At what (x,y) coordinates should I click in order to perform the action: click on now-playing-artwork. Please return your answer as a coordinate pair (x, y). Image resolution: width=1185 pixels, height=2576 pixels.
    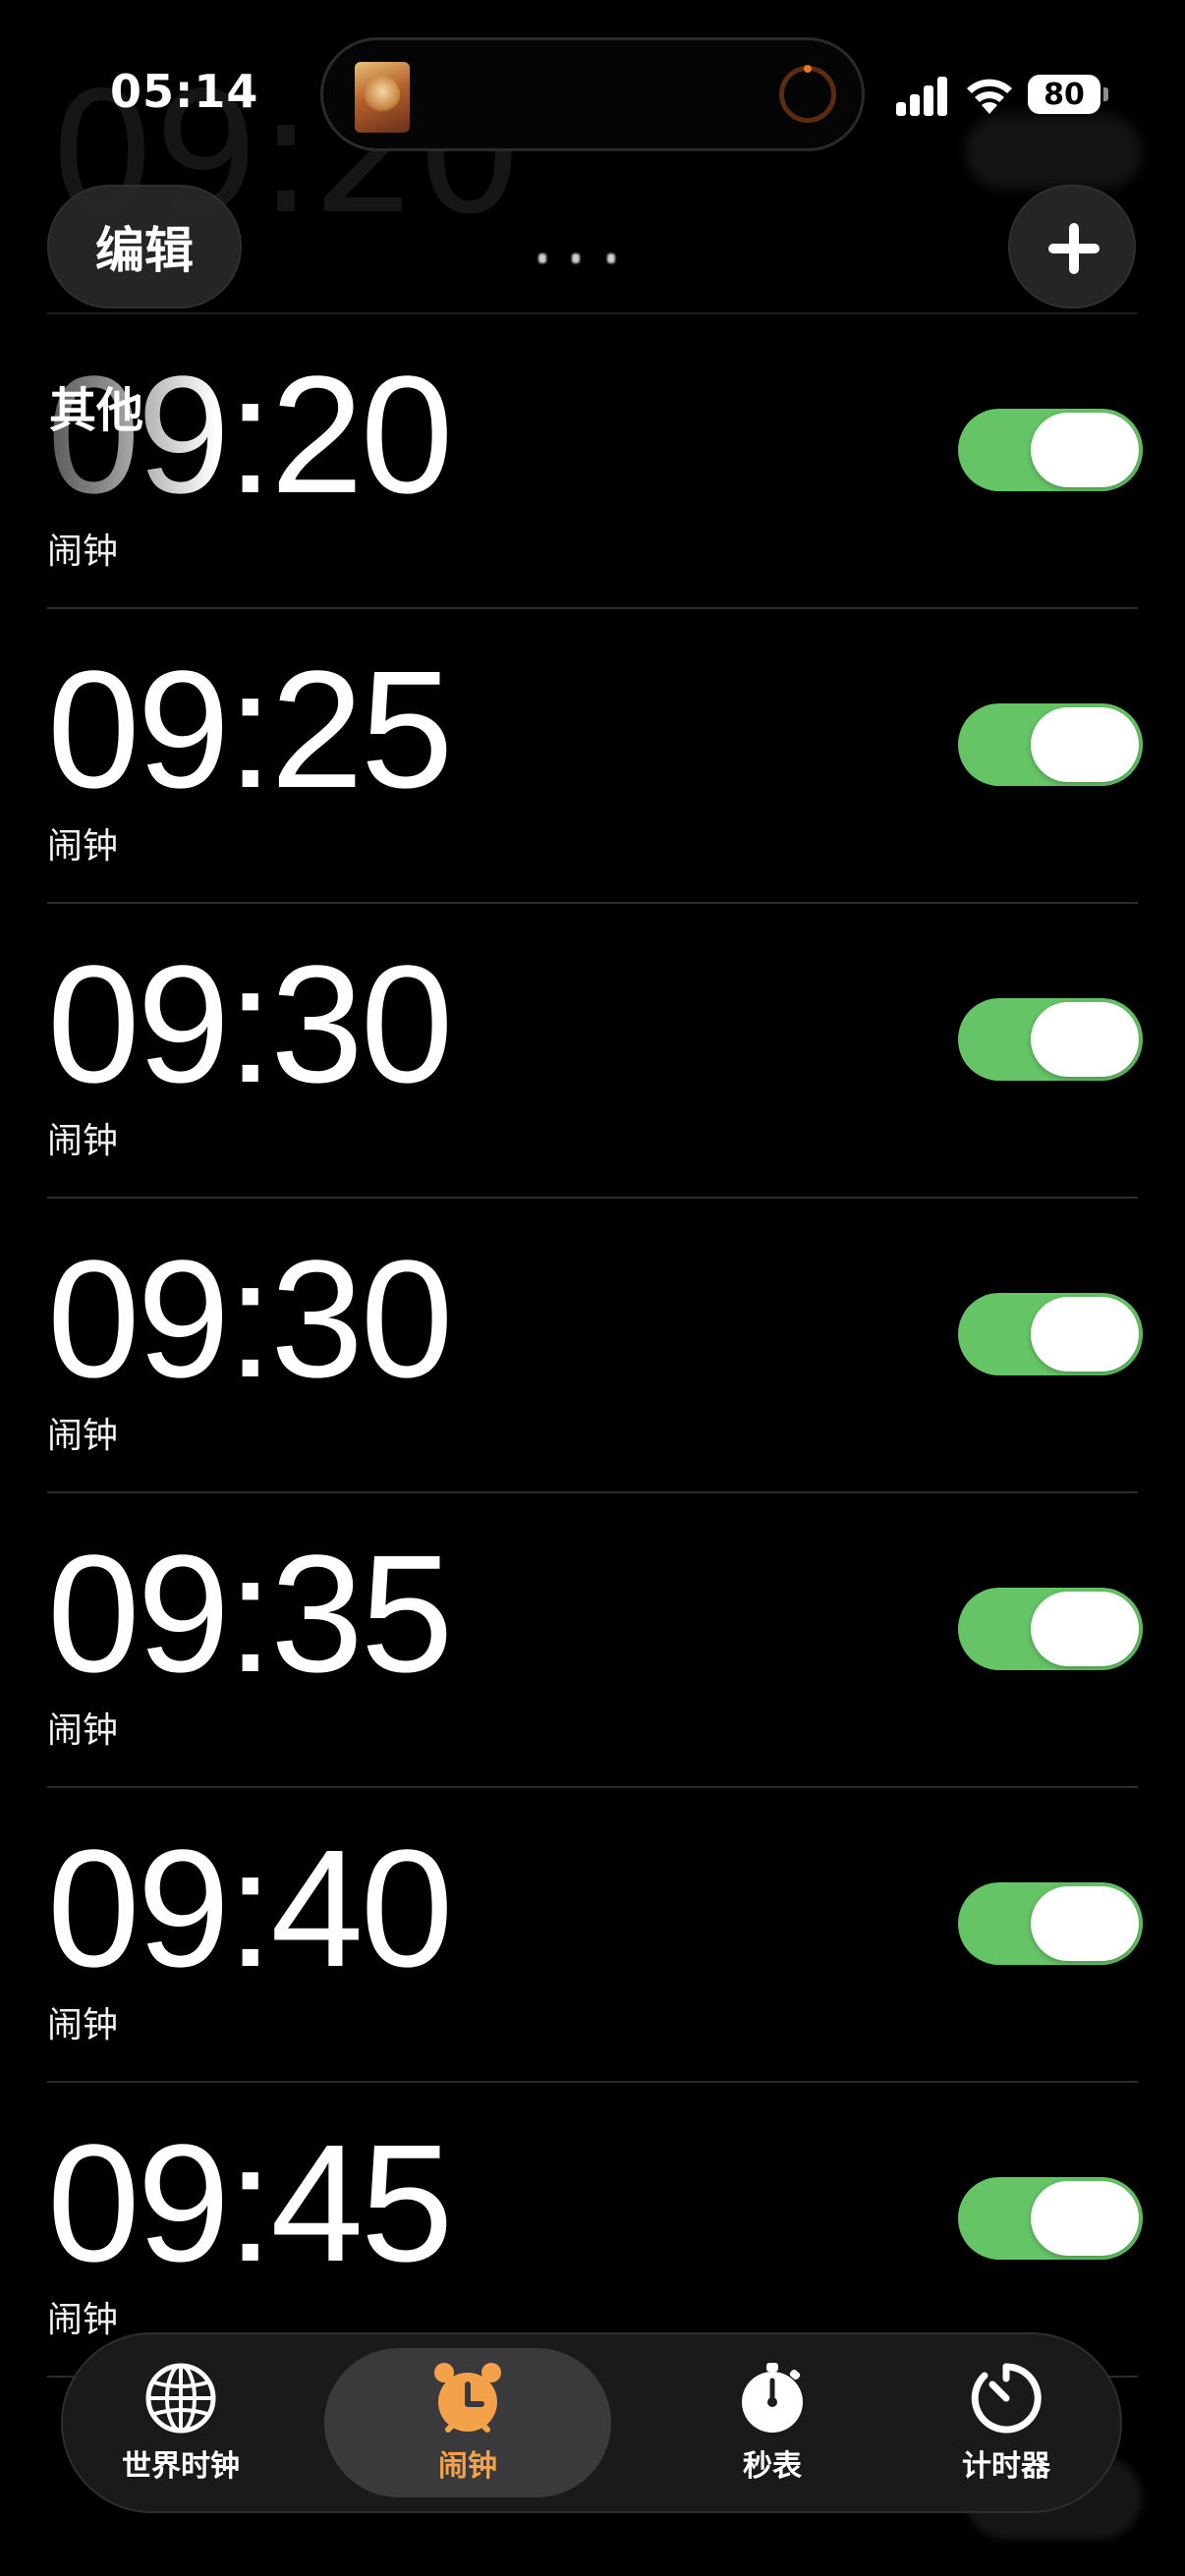
    Looking at the image, I should click on (383, 97).